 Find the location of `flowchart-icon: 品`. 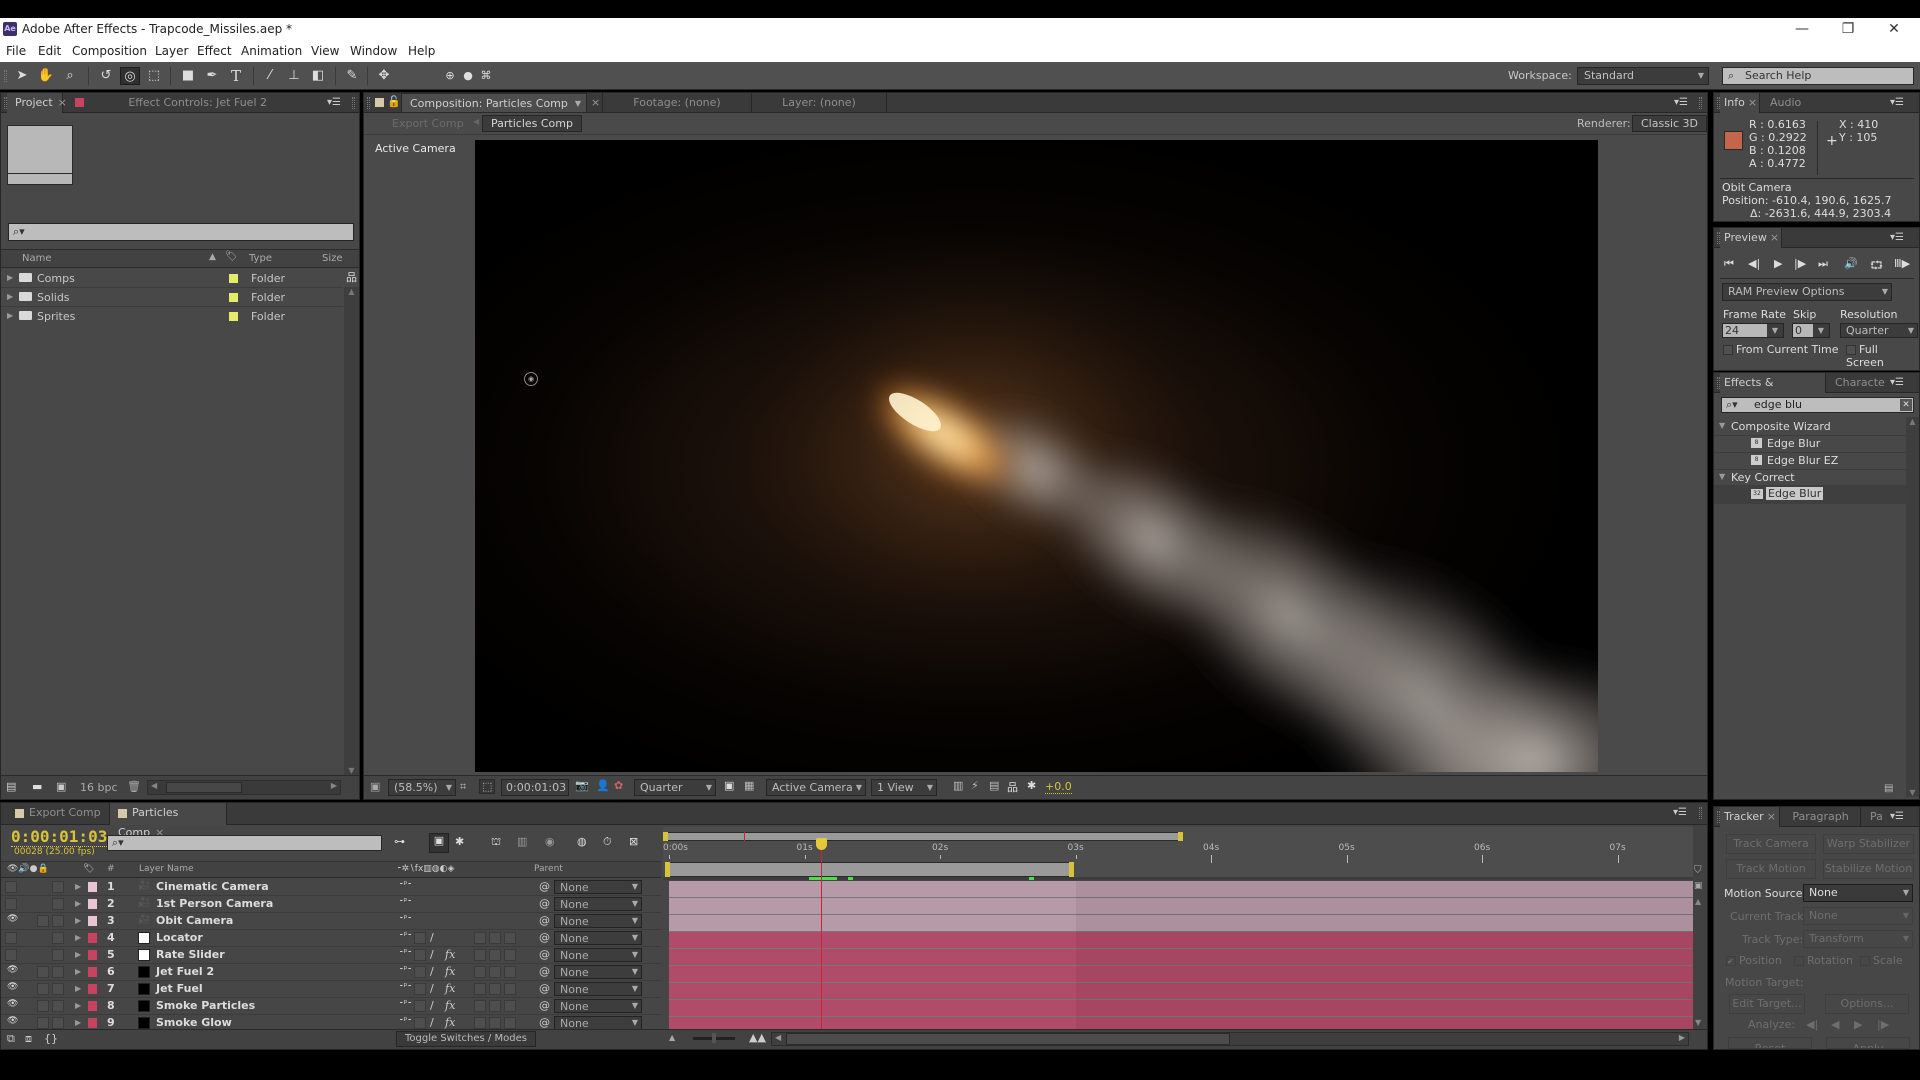

flowchart-icon: 品 is located at coordinates (1012, 787).